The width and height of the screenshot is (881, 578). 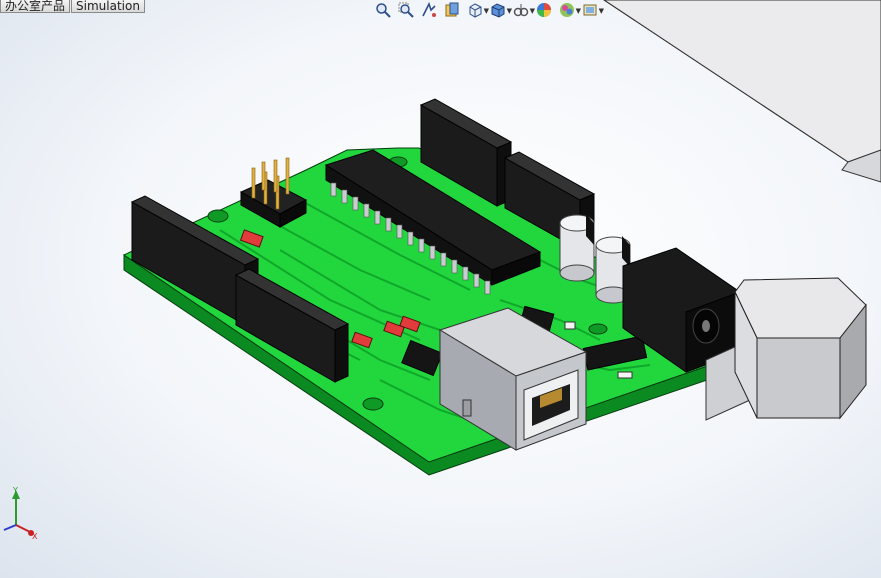 What do you see at coordinates (500, 10) in the screenshot?
I see `display-style-icon: ▼` at bounding box center [500, 10].